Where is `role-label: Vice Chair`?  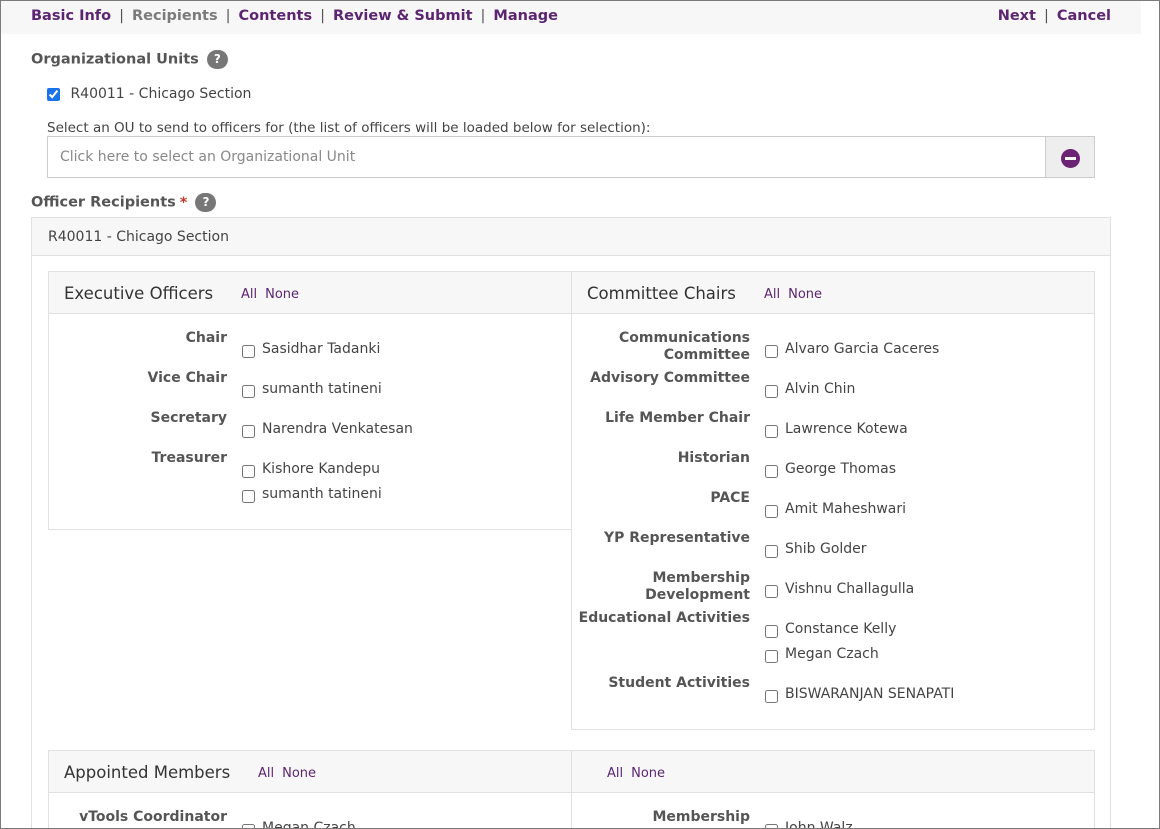 role-label: Vice Chair is located at coordinates (187, 378).